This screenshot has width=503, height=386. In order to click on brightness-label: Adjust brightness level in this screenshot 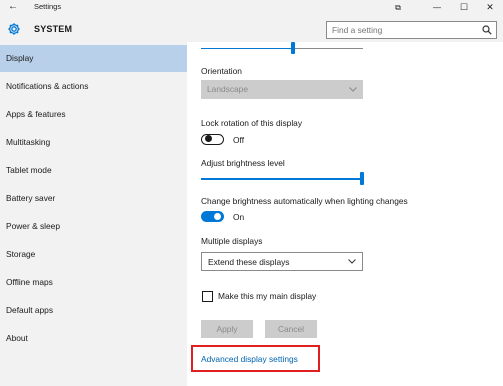, I will do `click(243, 163)`.